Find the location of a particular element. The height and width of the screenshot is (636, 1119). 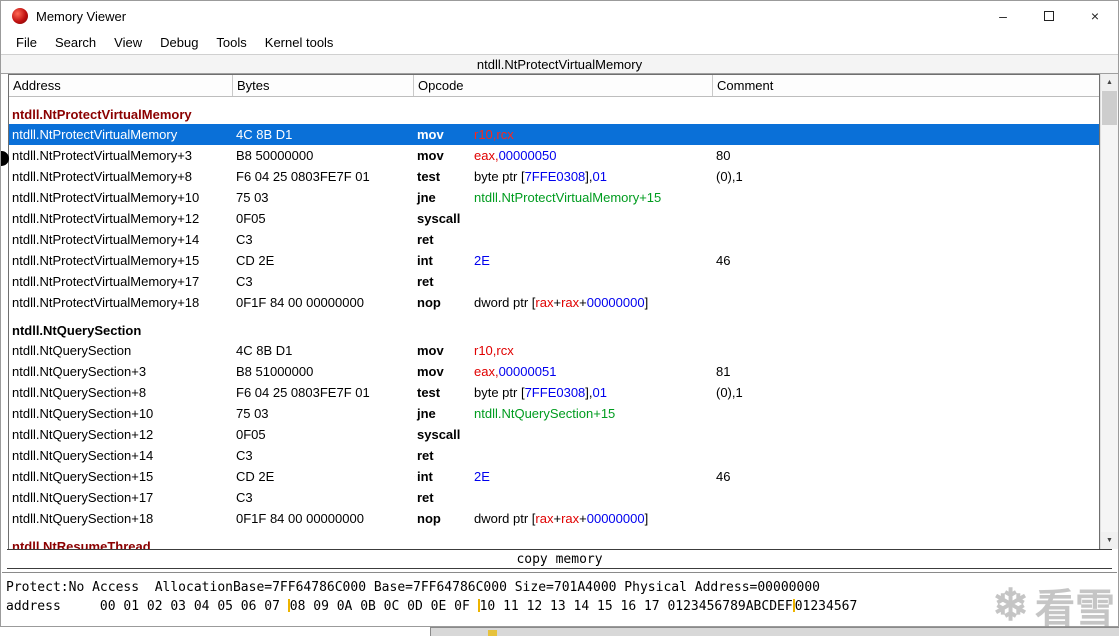

operand-segment: dword ptr [ is located at coordinates (505, 302).